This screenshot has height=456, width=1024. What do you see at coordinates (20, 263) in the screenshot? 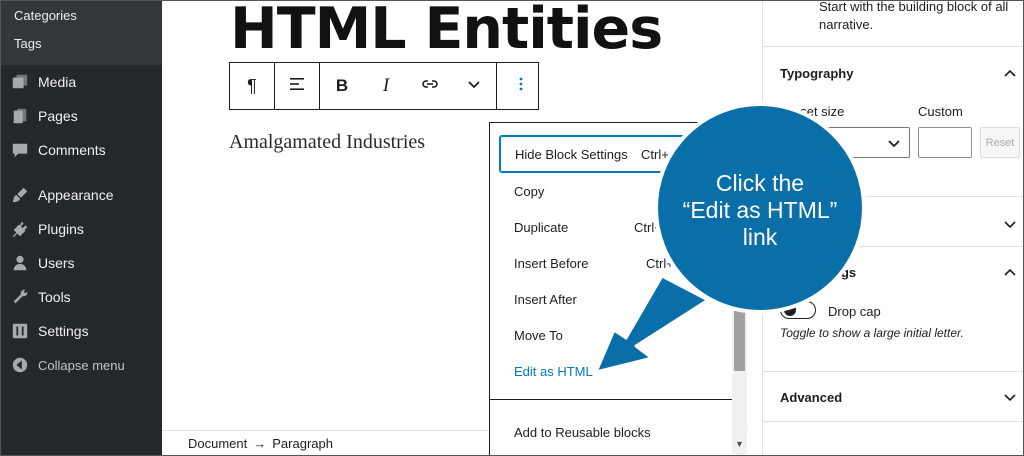
I see `users-icon` at bounding box center [20, 263].